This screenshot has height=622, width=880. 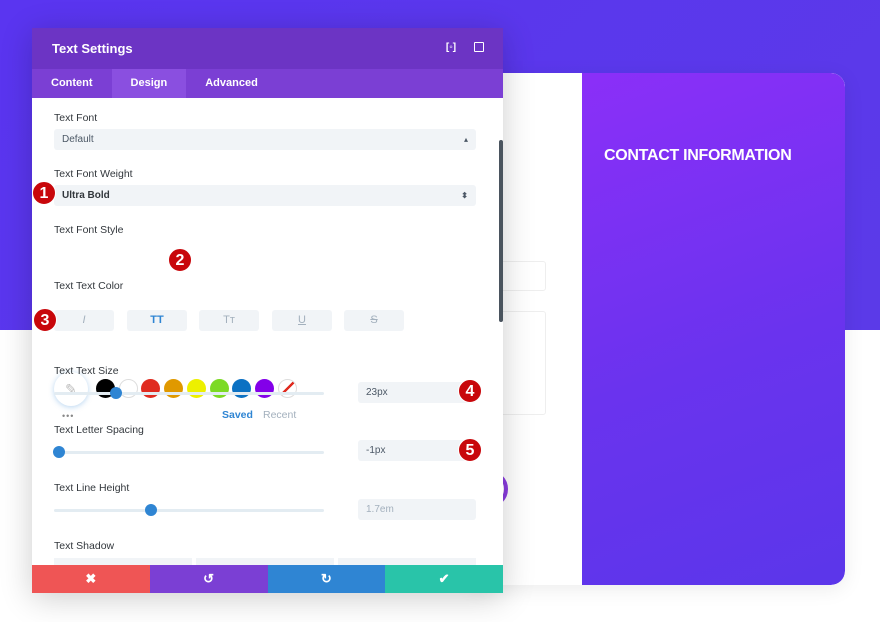 I want to click on modal-header: Text Settings [◦], so click(x=267, y=48).